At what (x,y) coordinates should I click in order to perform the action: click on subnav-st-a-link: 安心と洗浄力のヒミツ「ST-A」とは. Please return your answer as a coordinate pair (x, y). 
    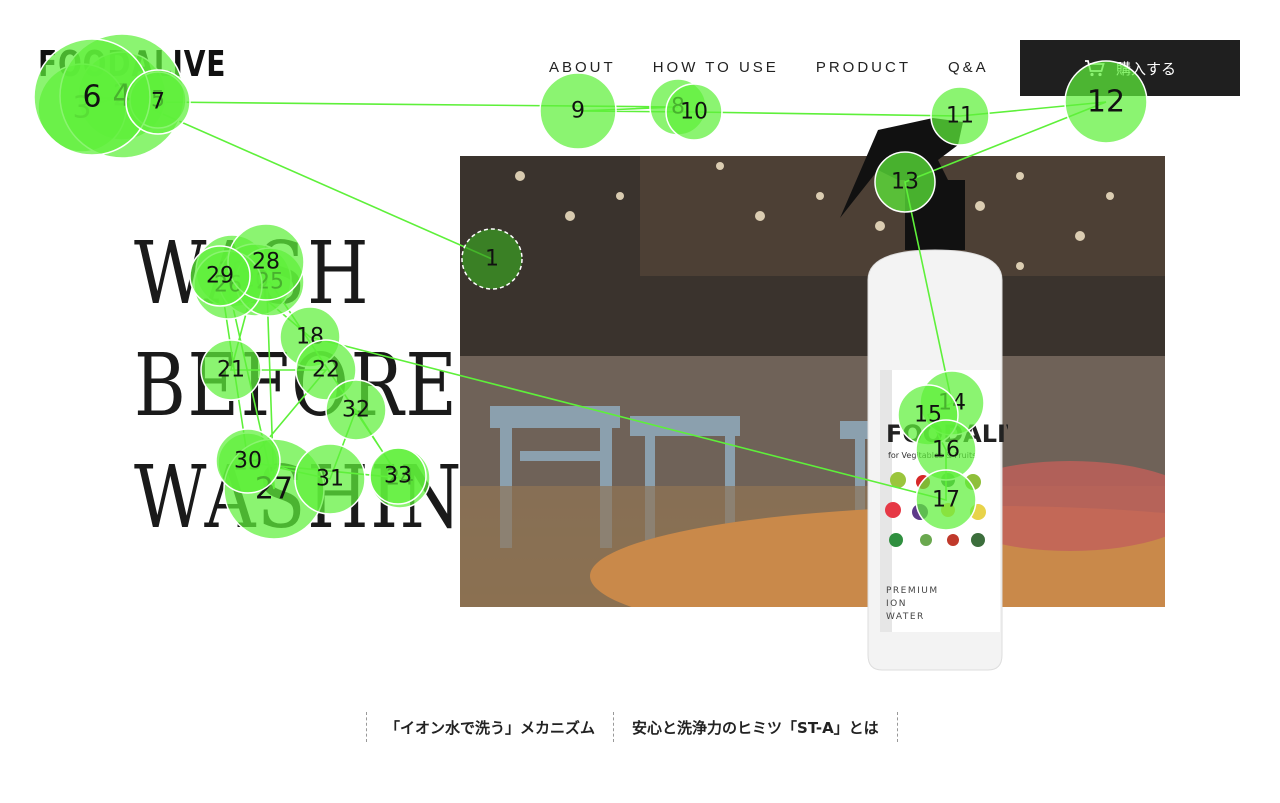
    Looking at the image, I should click on (755, 727).